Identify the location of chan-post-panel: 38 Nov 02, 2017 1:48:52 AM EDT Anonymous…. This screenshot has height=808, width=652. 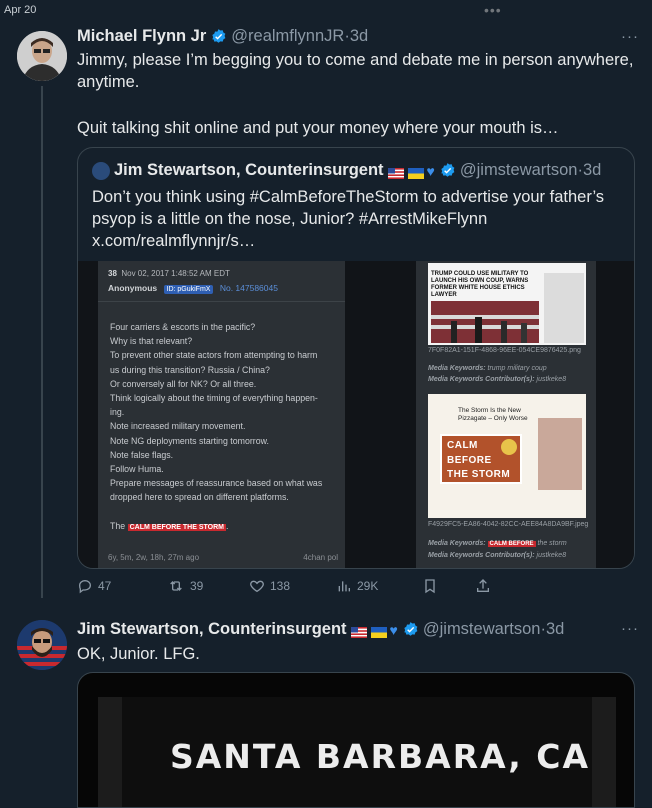
(221, 414).